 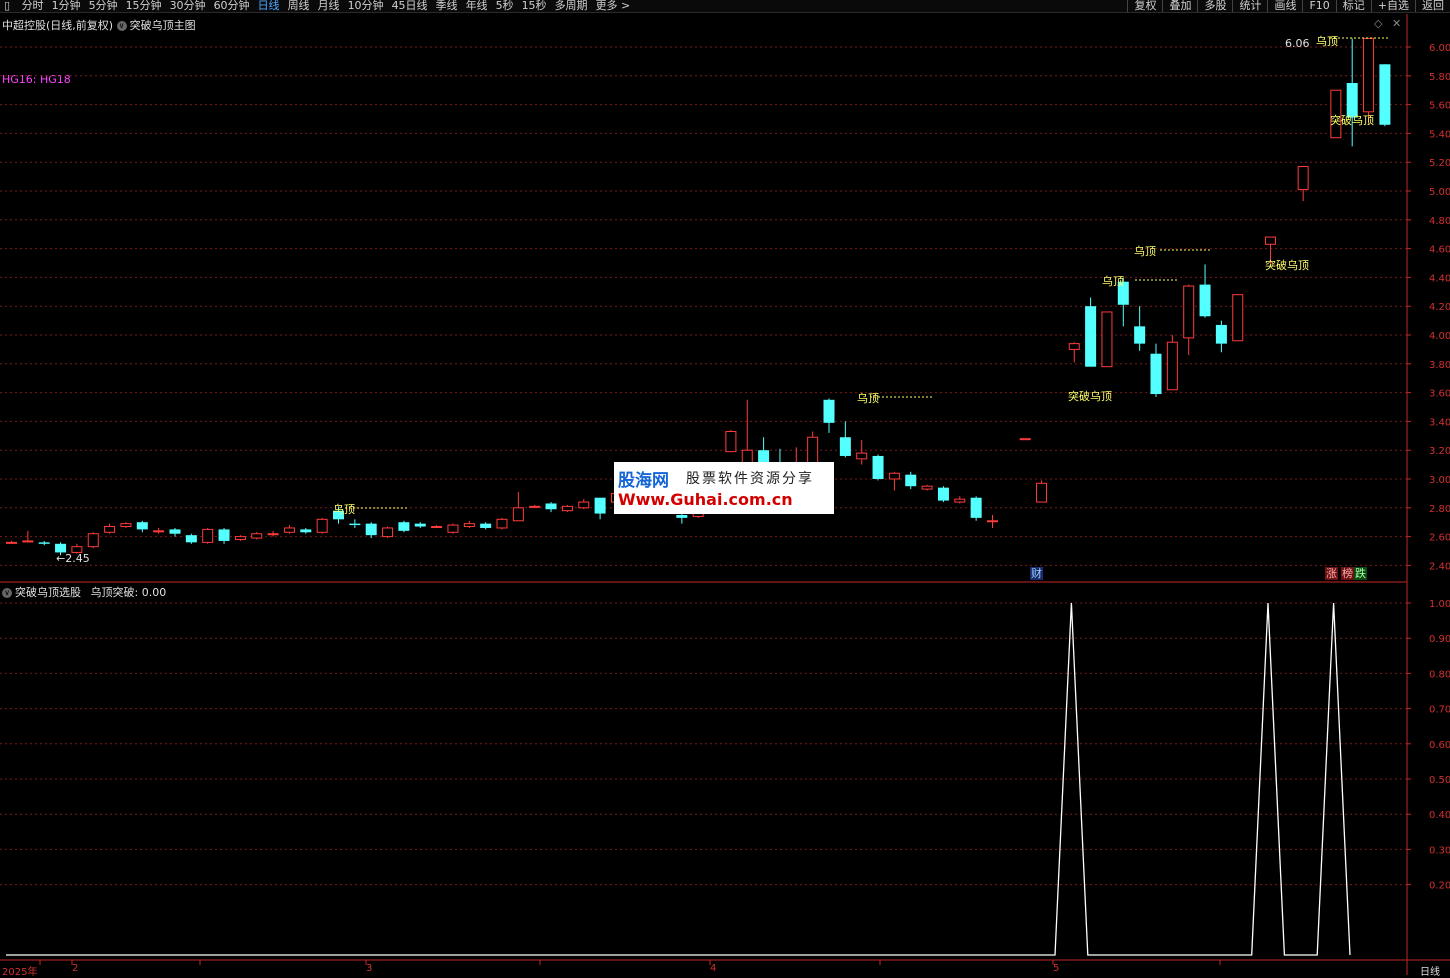 What do you see at coordinates (77, 558) in the screenshot?
I see `low-price-label: 2.45` at bounding box center [77, 558].